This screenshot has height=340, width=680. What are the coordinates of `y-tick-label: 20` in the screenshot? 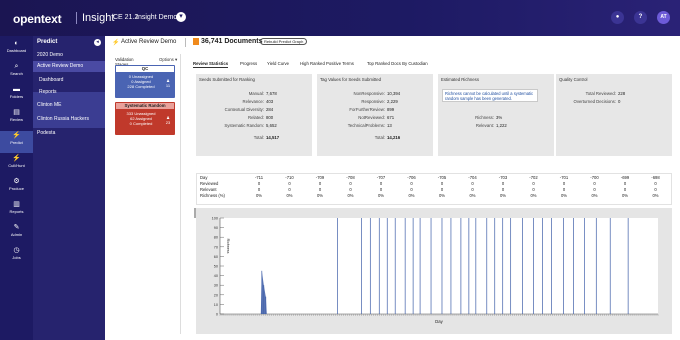 It's located at (216, 295).